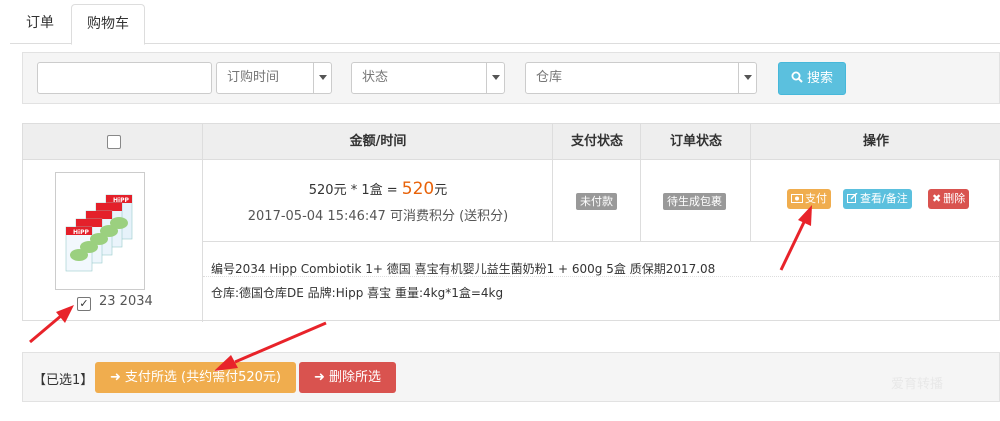 Image resolution: width=1000 pixels, height=421 pixels. Describe the element at coordinates (795, 238) in the screenshot. I see `arrow-to-pay-button` at that location.